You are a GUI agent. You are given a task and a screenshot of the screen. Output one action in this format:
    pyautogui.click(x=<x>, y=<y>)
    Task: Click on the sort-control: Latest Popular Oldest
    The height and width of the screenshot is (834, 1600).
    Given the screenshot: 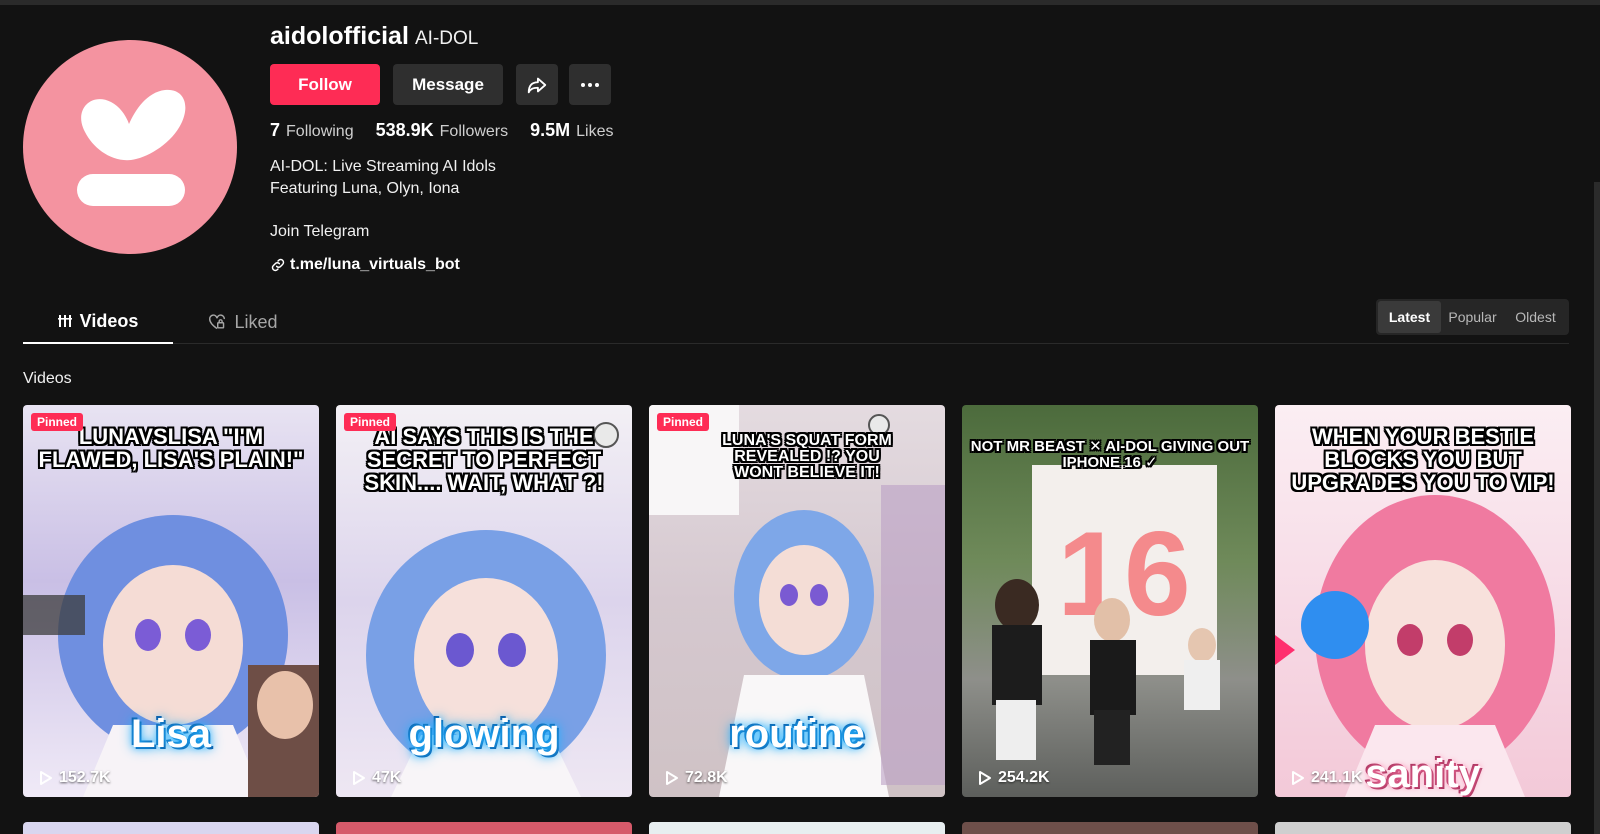 What is the action you would take?
    pyautogui.click(x=1472, y=317)
    